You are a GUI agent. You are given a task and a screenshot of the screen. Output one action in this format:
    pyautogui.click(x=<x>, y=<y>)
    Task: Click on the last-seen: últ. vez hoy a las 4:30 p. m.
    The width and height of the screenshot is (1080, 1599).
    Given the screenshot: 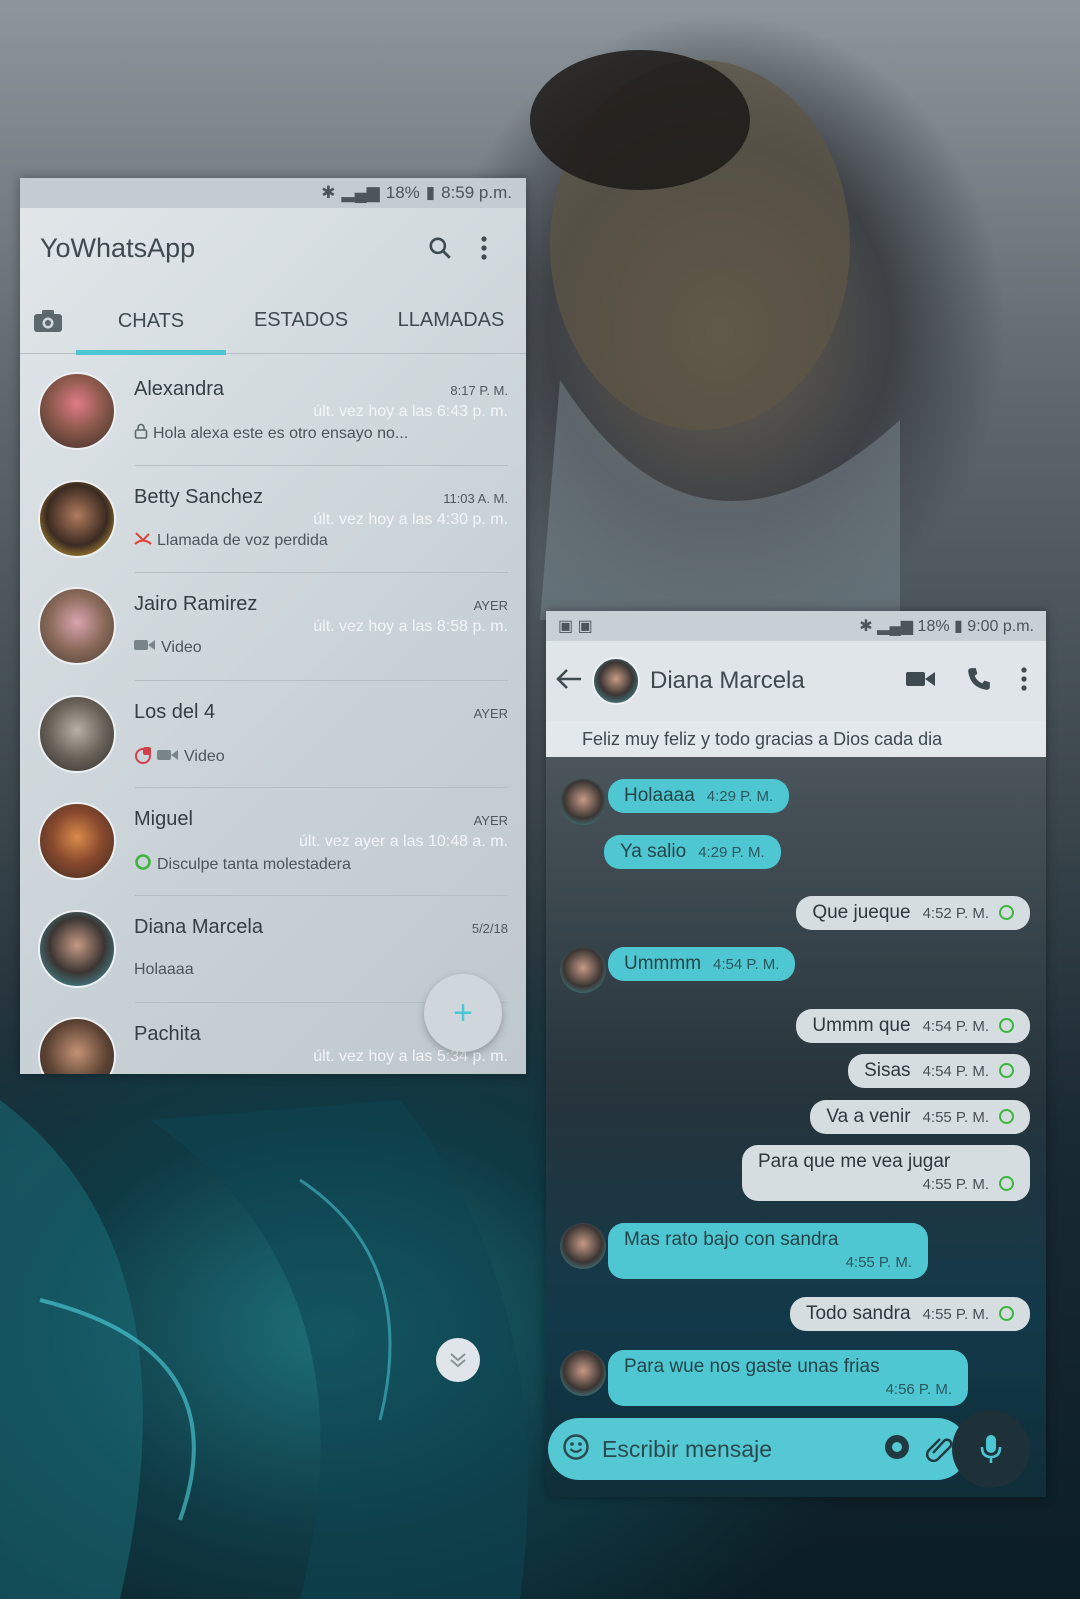 What is the action you would take?
    pyautogui.click(x=410, y=519)
    